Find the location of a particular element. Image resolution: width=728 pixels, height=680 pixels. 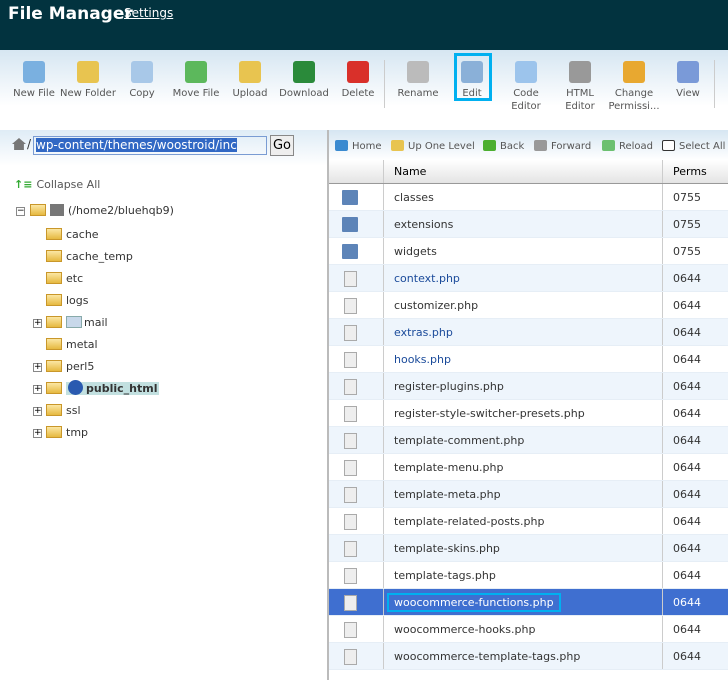

file-name: template-comment.php is located at coordinates (459, 440).